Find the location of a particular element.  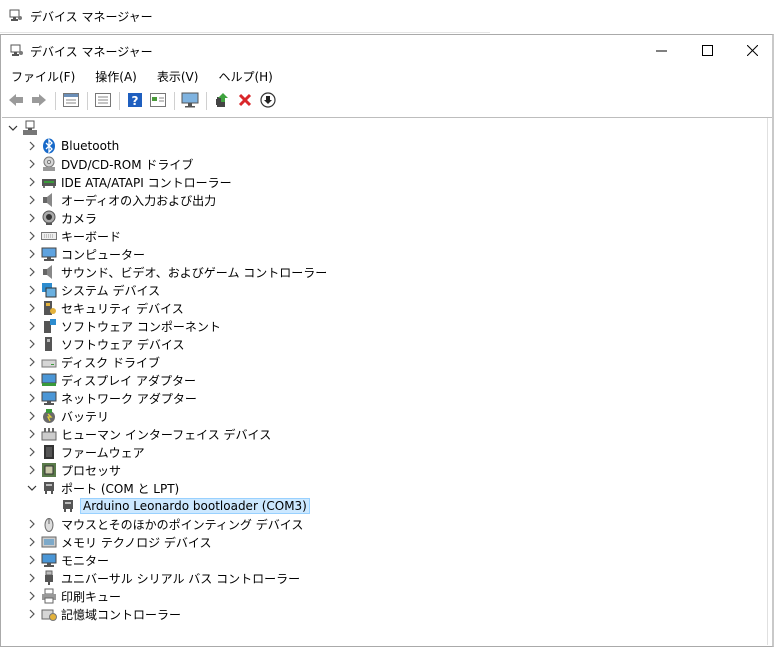

forward-button is located at coordinates (39, 101).